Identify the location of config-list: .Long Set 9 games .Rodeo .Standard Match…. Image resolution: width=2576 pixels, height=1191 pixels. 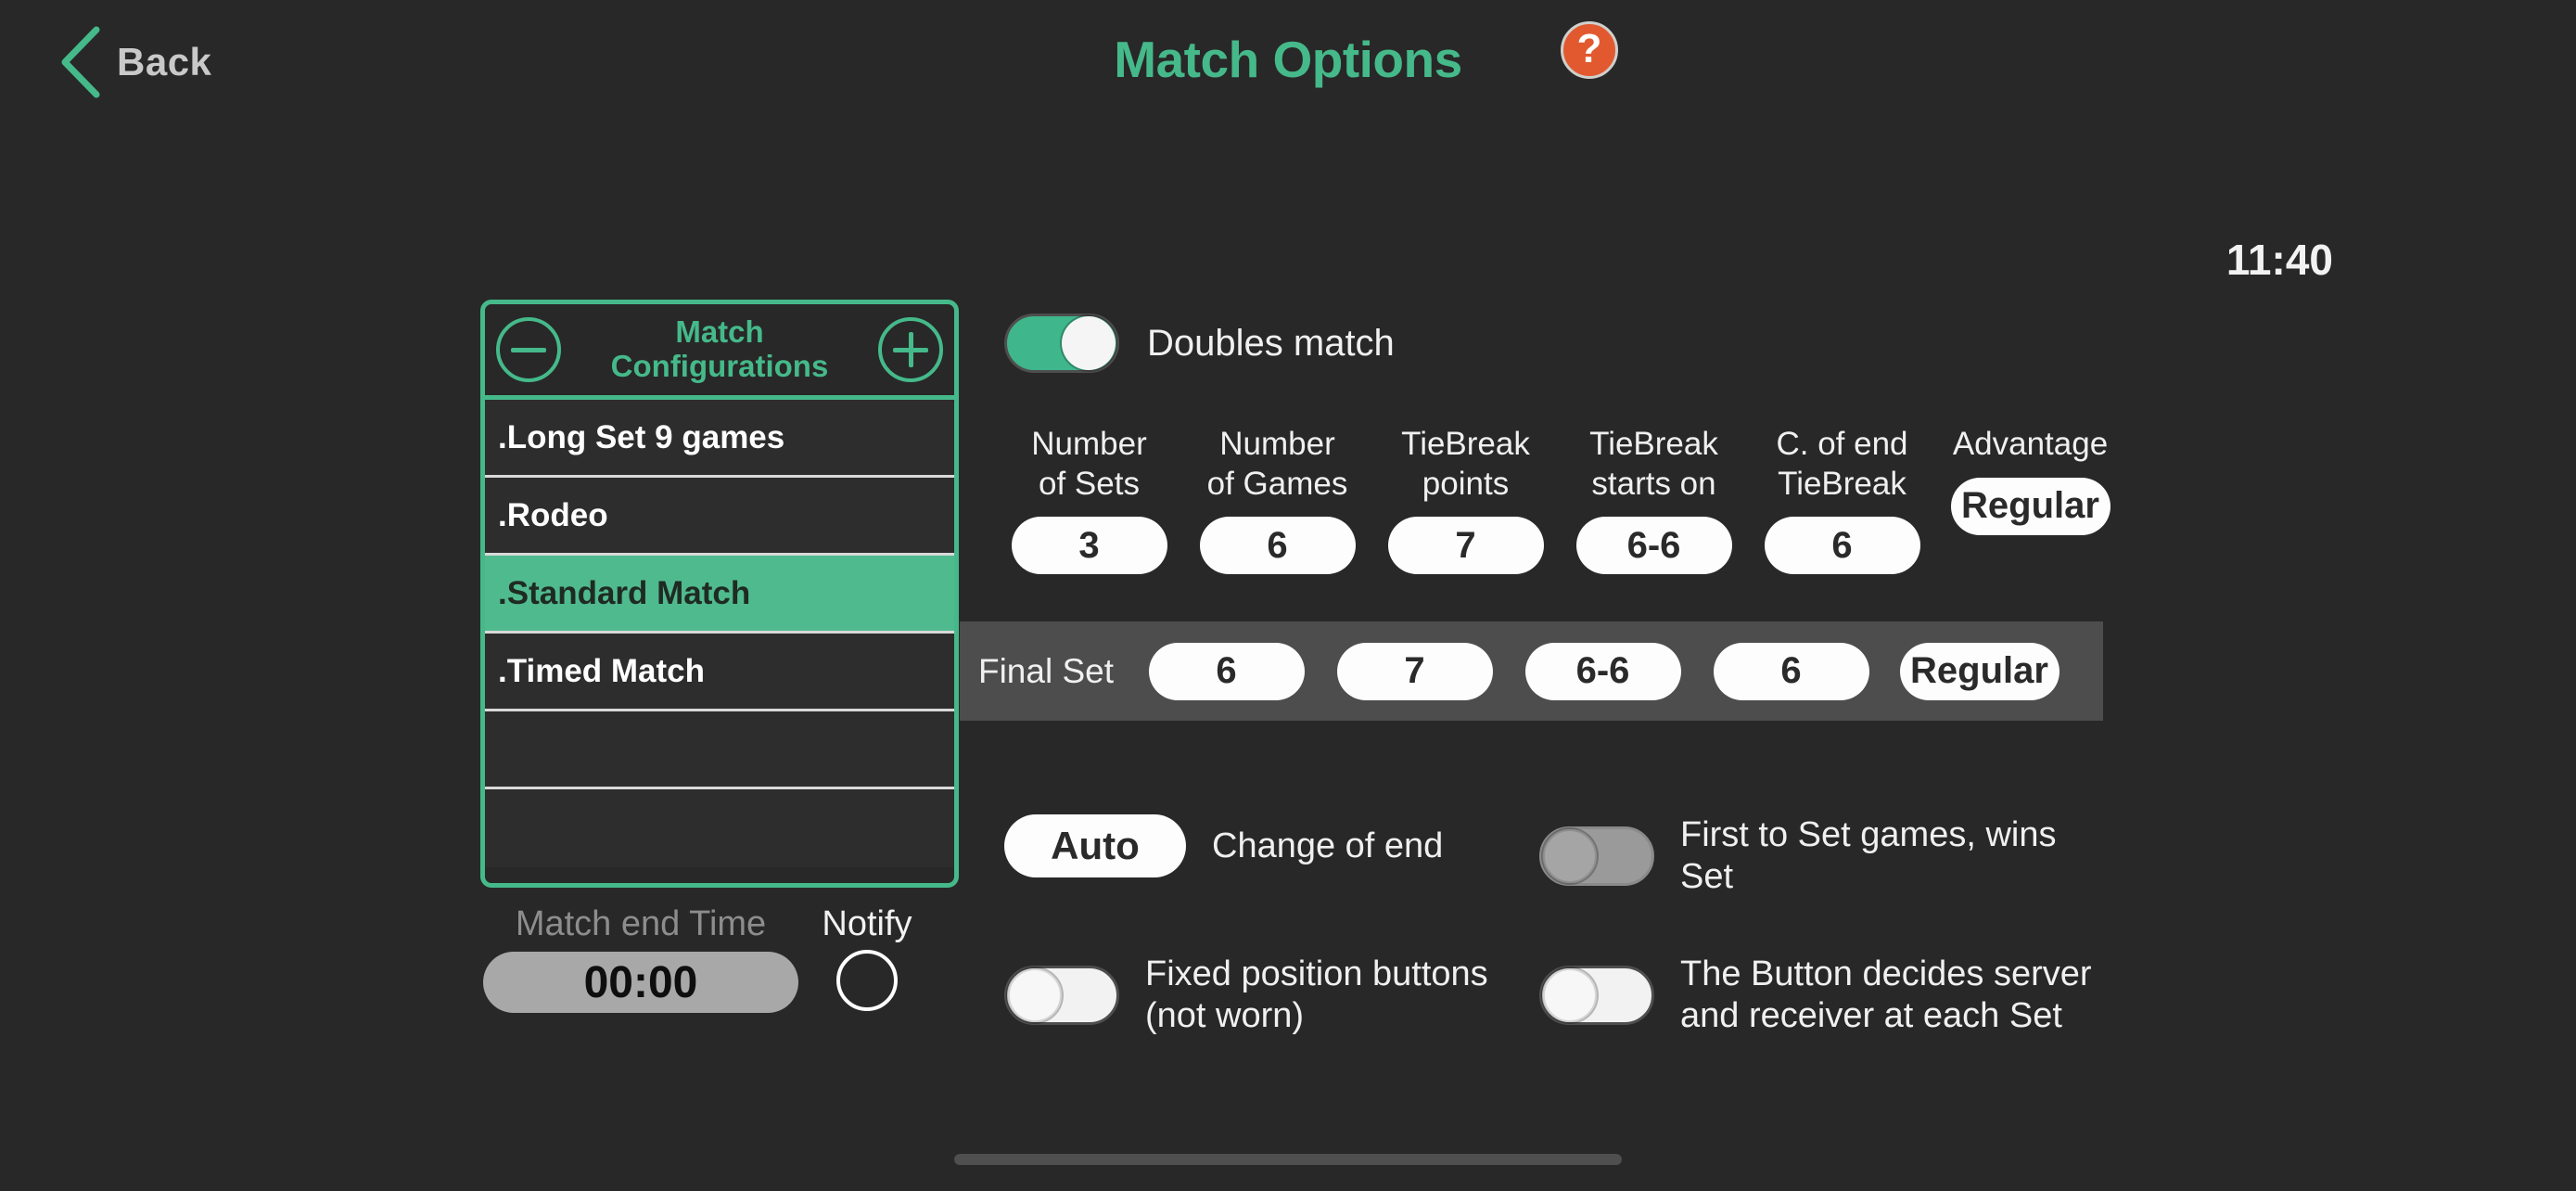
(719, 633).